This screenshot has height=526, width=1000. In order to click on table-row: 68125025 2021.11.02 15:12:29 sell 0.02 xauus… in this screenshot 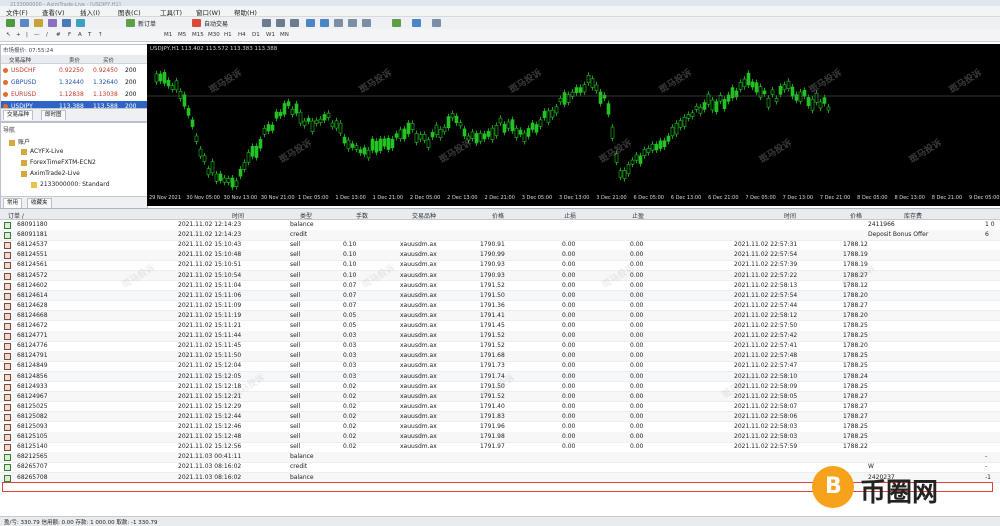, I will do `click(500, 407)`.